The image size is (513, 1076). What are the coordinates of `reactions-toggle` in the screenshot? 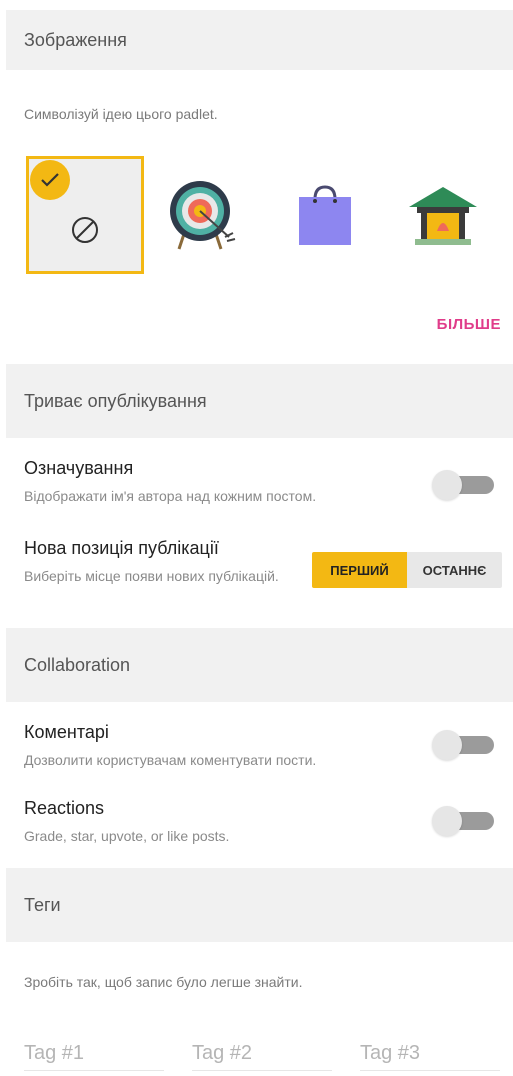 It's located at (464, 821).